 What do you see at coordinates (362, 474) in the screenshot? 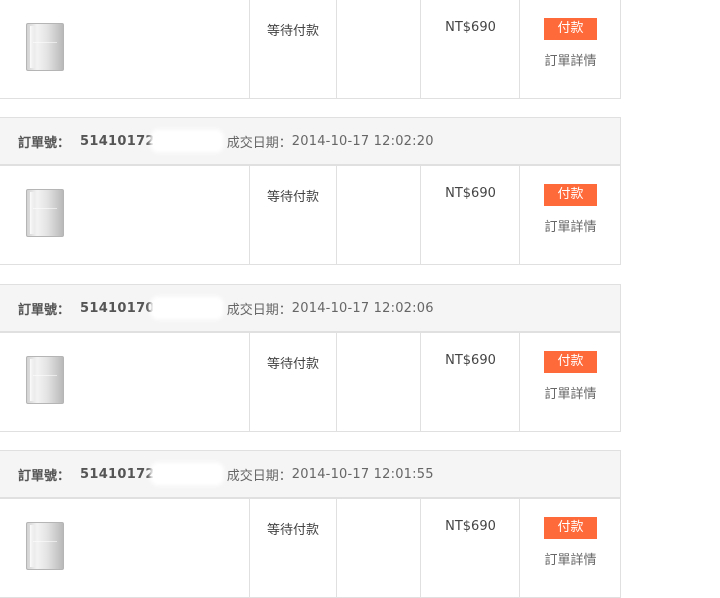
I see `order-date: 2014-10-17 12:01:55` at bounding box center [362, 474].